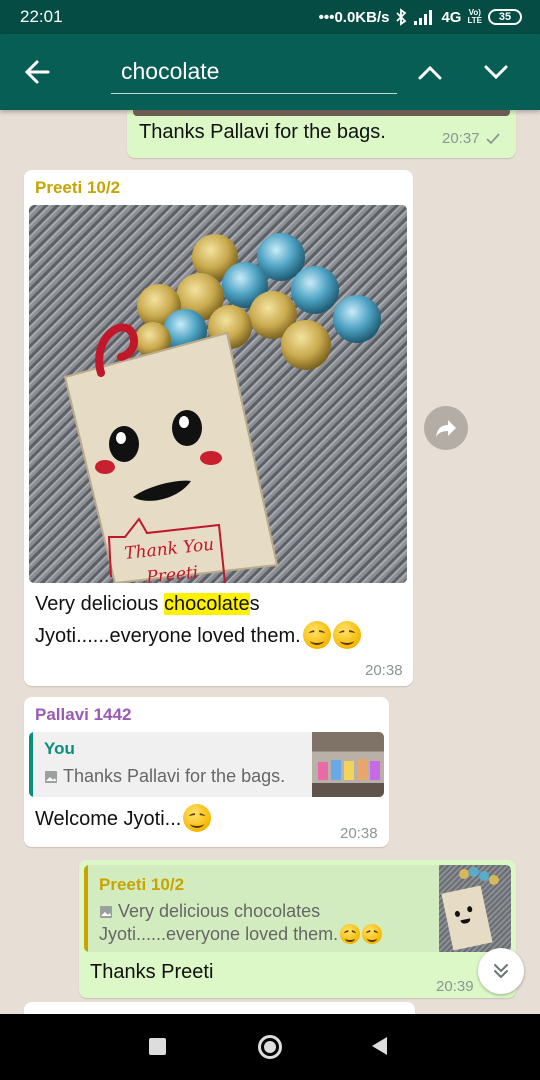 This screenshot has width=540, height=1080. Describe the element at coordinates (206, 764) in the screenshot. I see `quoted-message: You Thanks Pallavi for the bags.` at that location.